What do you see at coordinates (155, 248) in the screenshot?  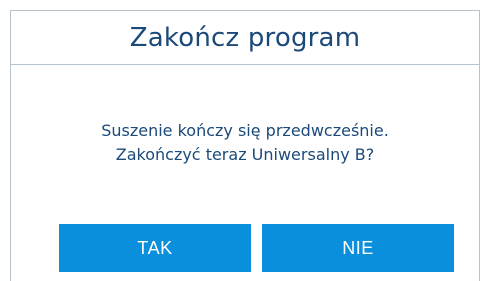 I see `yes-button: TAK` at bounding box center [155, 248].